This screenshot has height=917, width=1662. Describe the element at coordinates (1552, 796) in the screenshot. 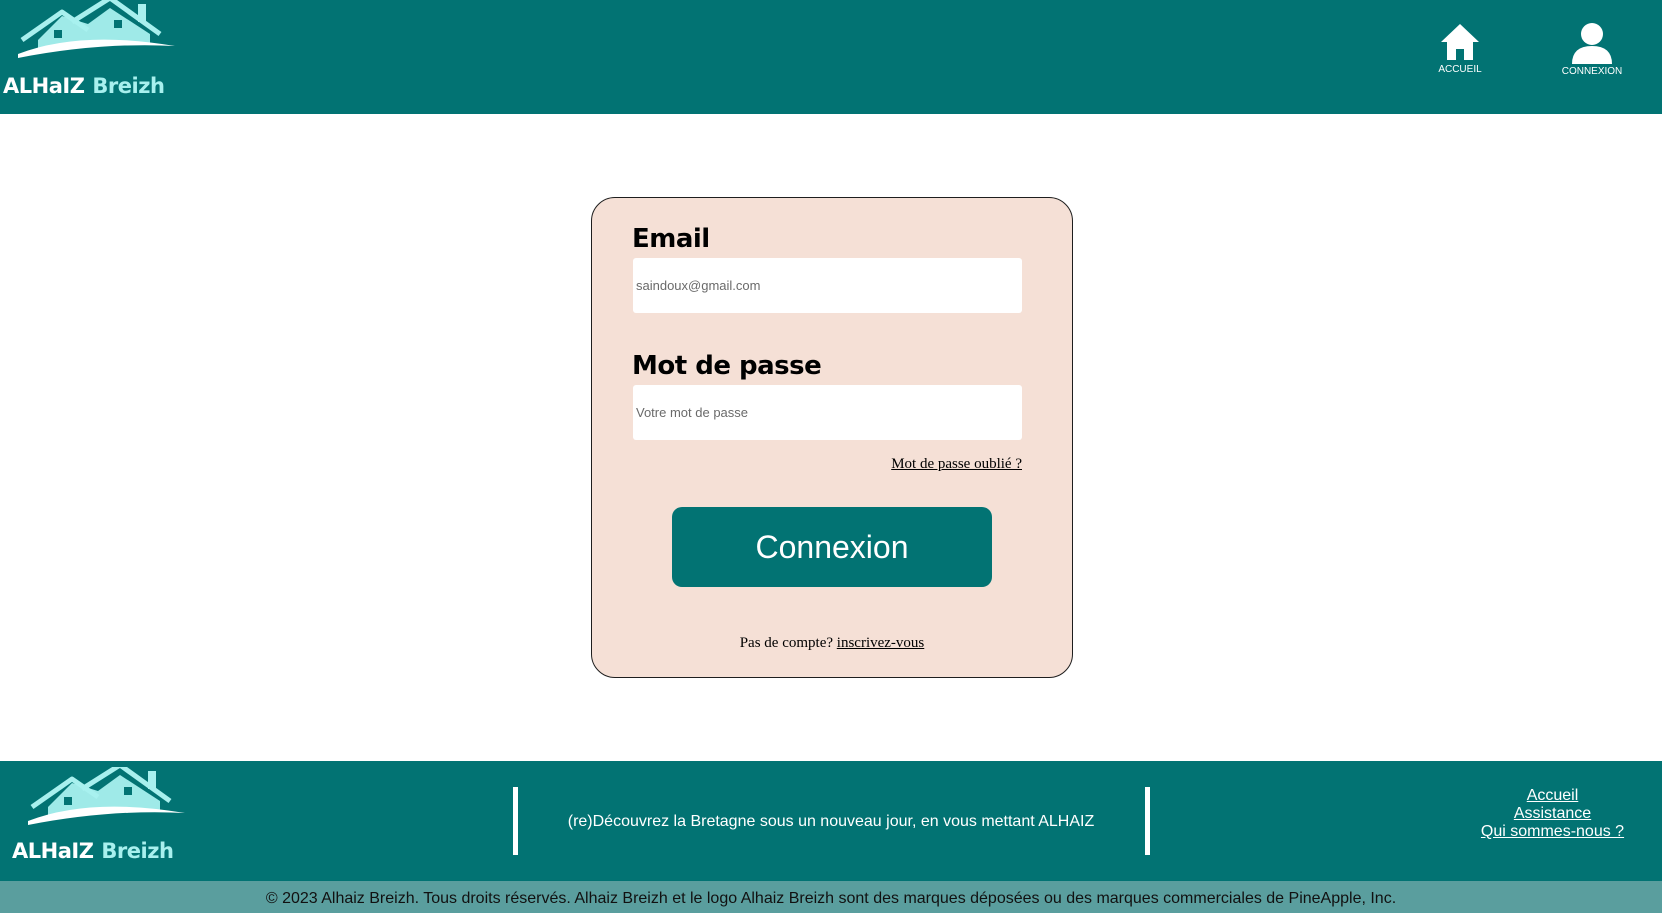

I see `footer-link-accueil: Accueil` at that location.